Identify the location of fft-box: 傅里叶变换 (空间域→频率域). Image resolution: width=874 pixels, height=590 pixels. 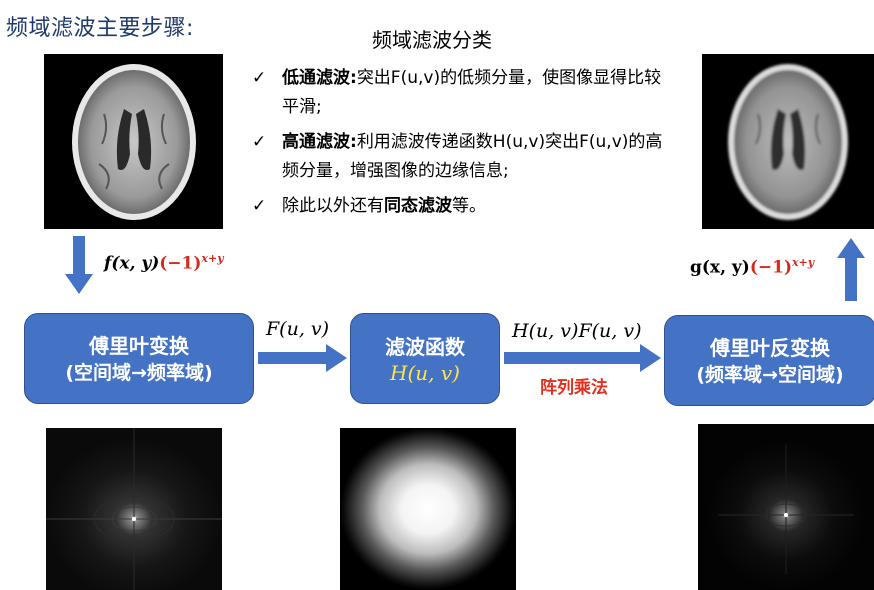
(139, 358).